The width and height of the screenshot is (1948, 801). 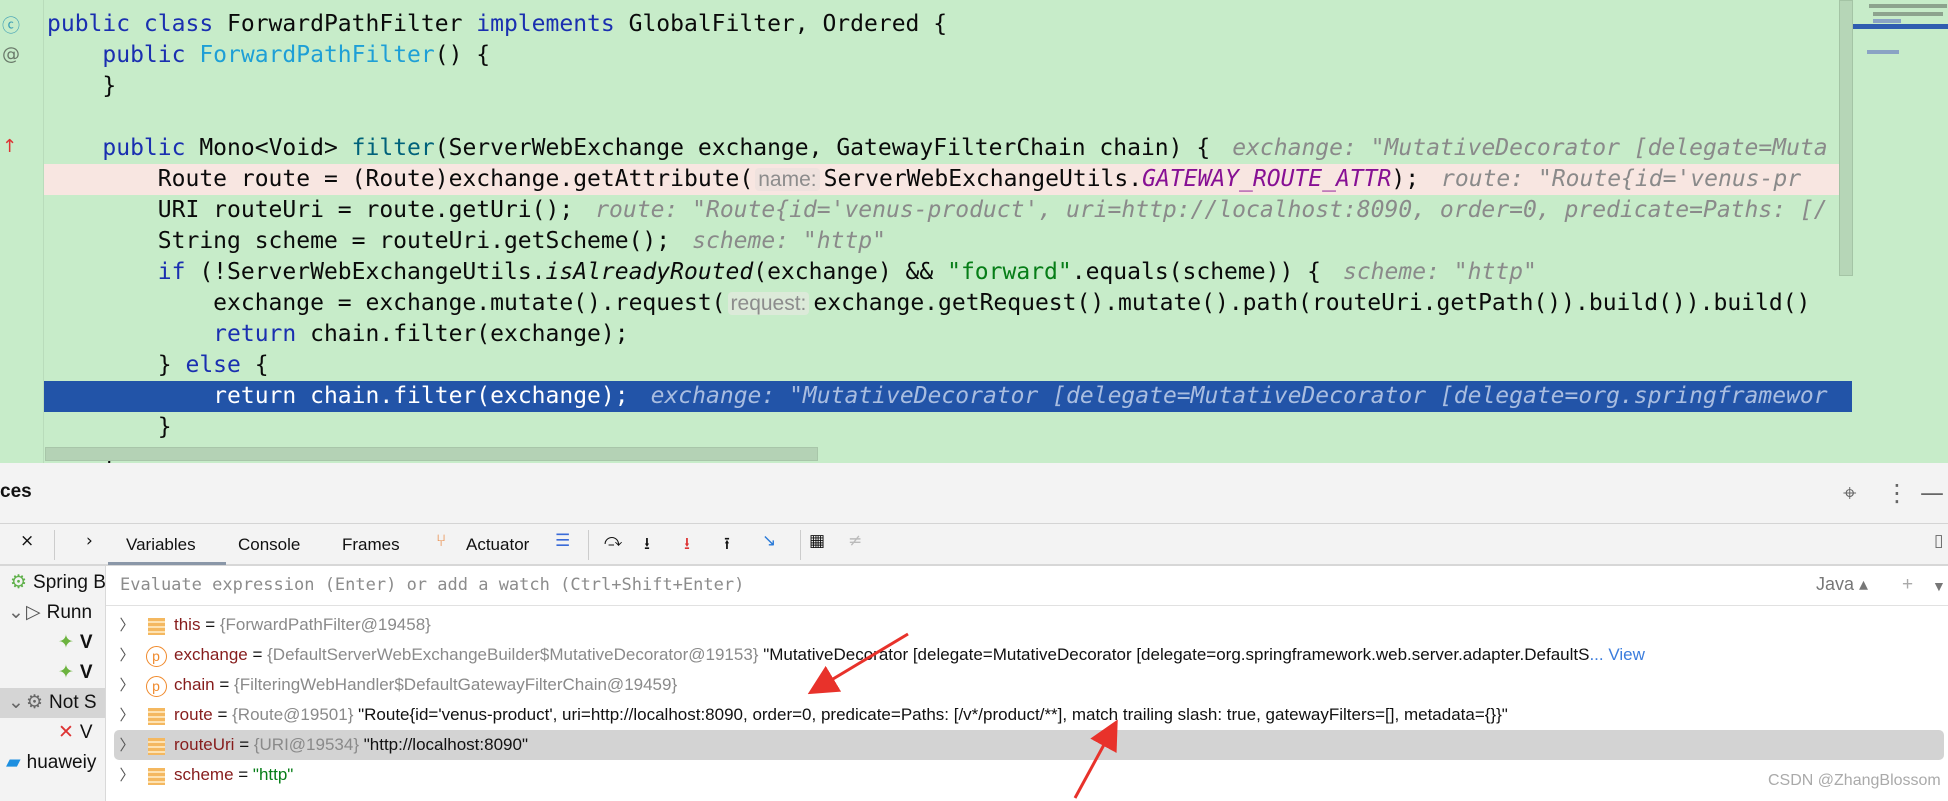 I want to click on run-to-cursor-icon: ↘, so click(x=769, y=541).